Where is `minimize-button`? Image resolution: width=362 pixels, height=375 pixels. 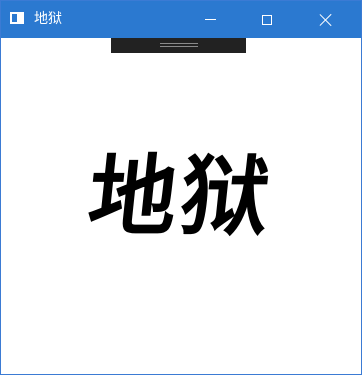 minimize-button is located at coordinates (210, 19).